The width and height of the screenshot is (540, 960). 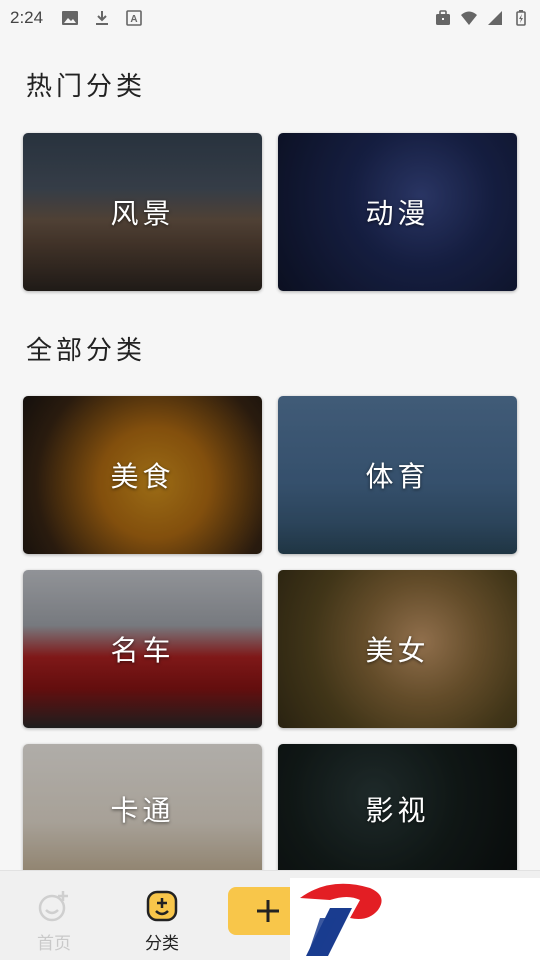 I want to click on category-label: 卡通, so click(x=142, y=810).